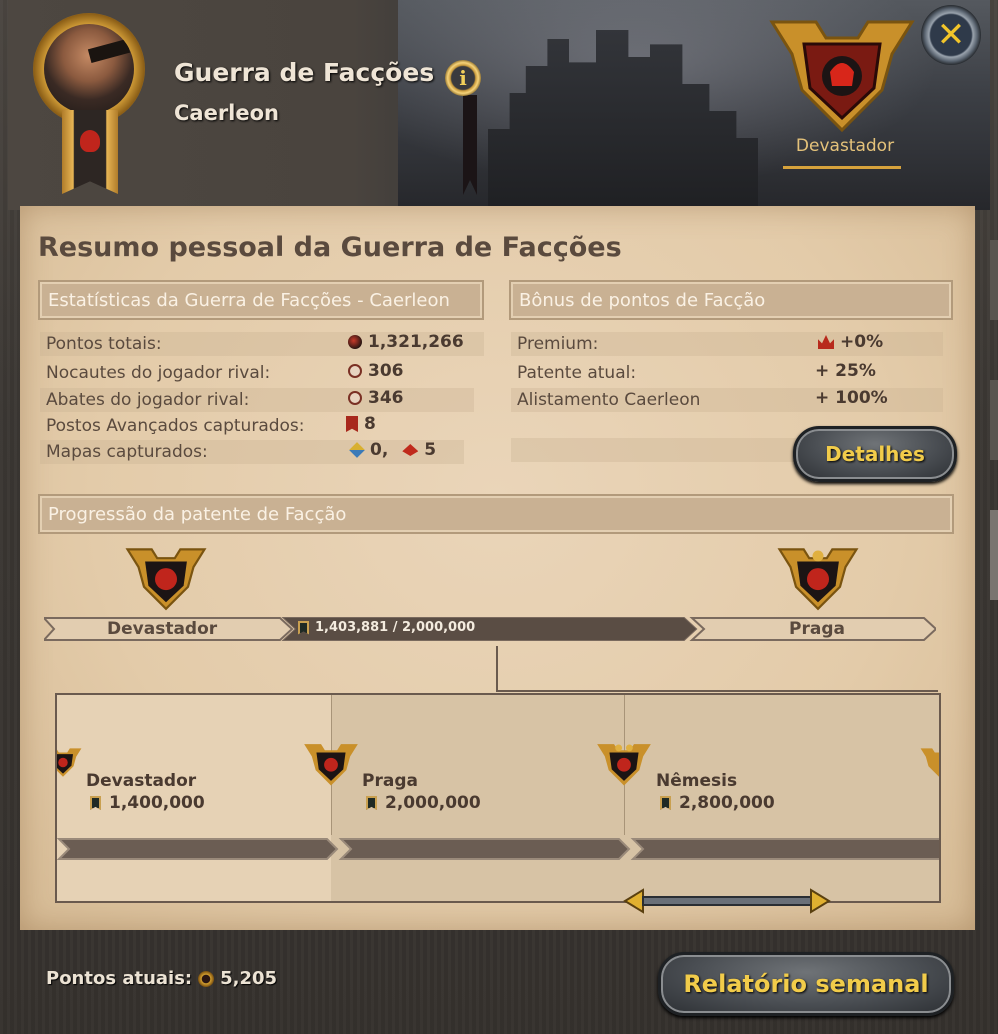  I want to click on red-map-icon, so click(410, 450).